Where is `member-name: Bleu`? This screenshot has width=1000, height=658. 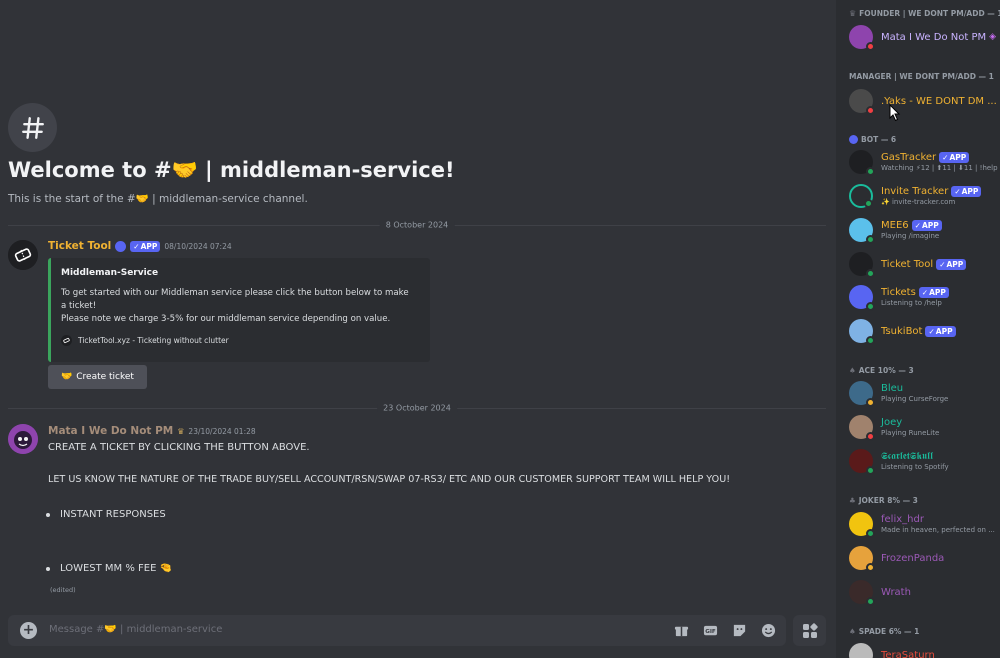
member-name: Bleu is located at coordinates (892, 388).